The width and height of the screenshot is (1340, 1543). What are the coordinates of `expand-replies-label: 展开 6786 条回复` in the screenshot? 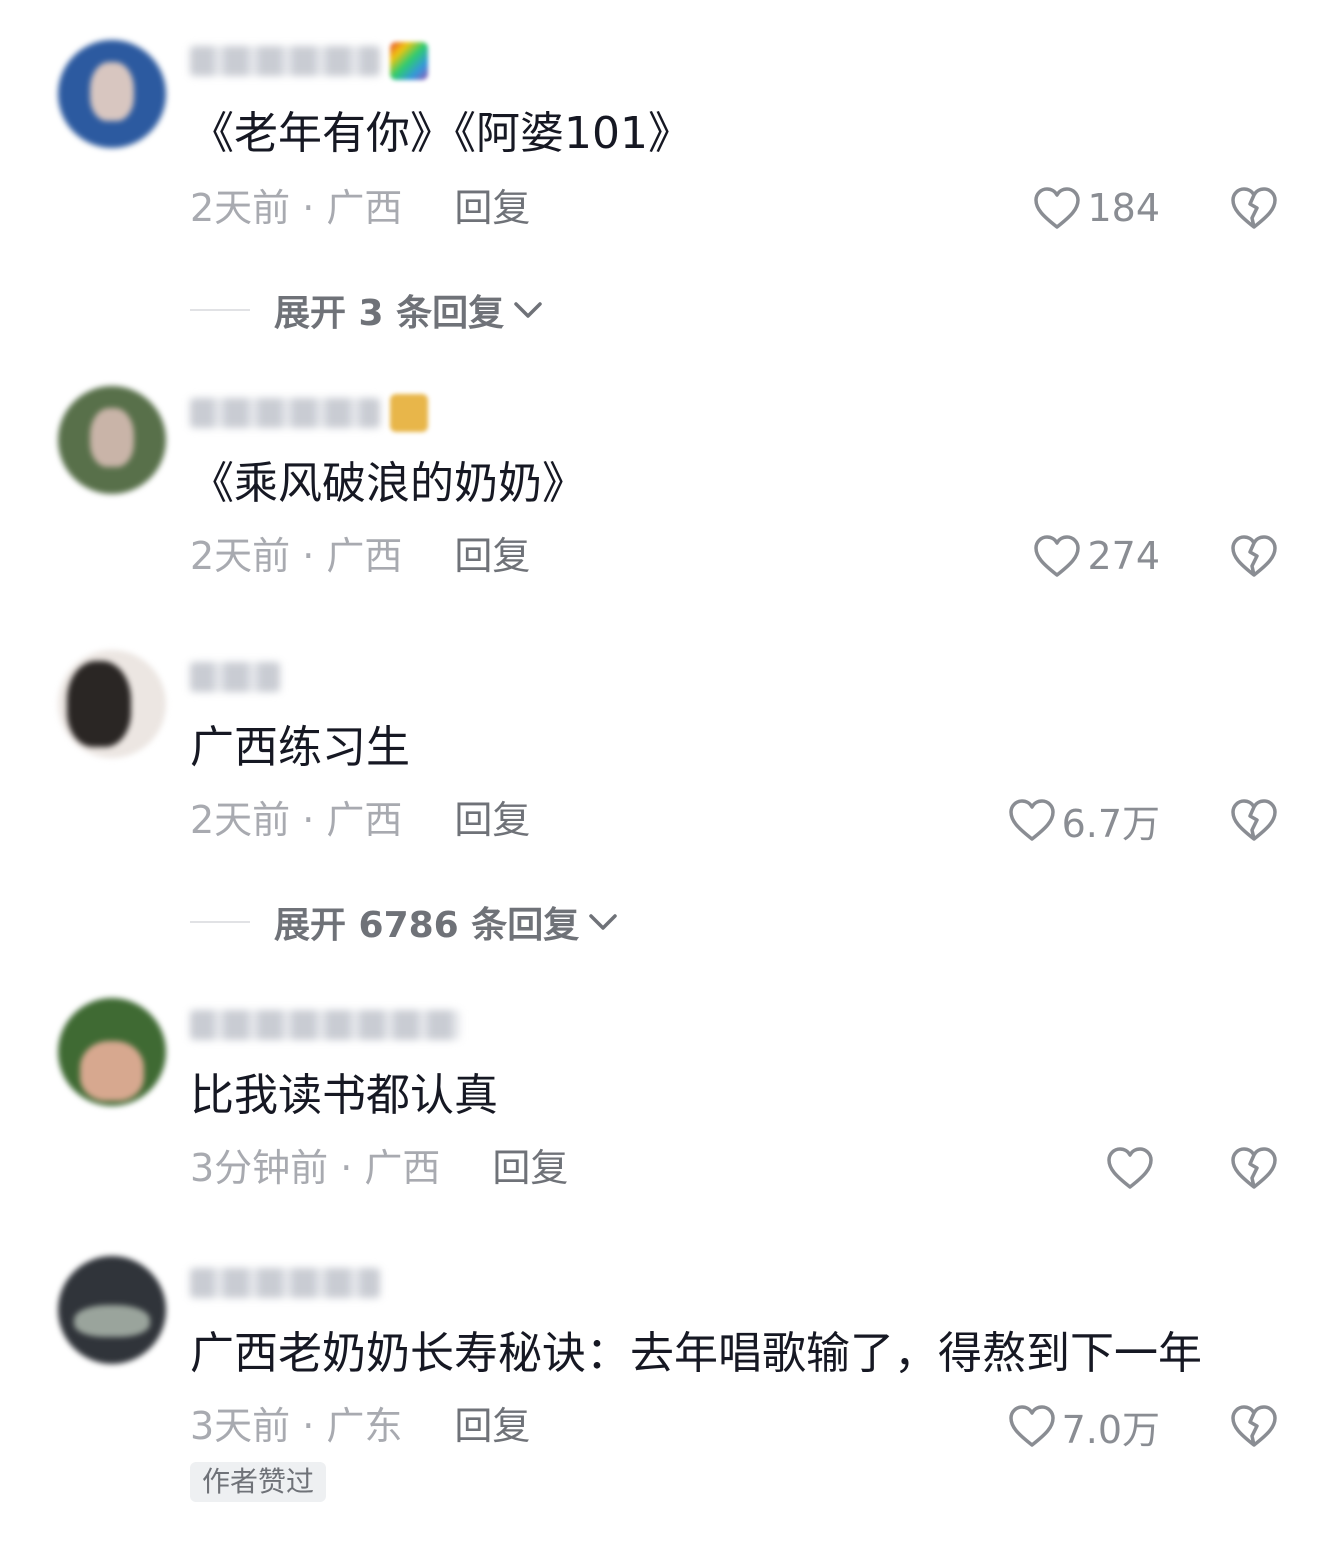 It's located at (427, 925).